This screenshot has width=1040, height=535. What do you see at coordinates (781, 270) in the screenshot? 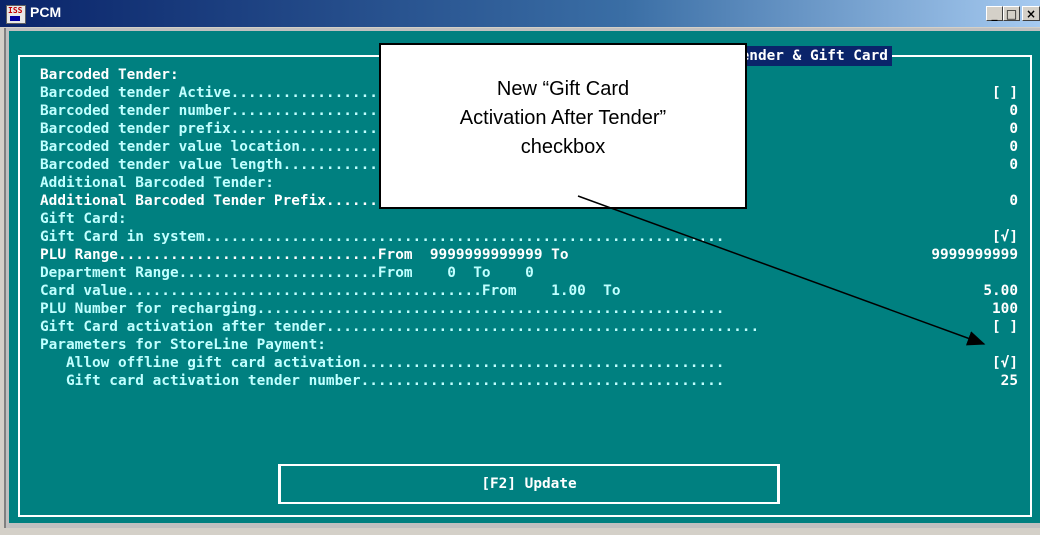
I see `annotation-arrow` at bounding box center [781, 270].